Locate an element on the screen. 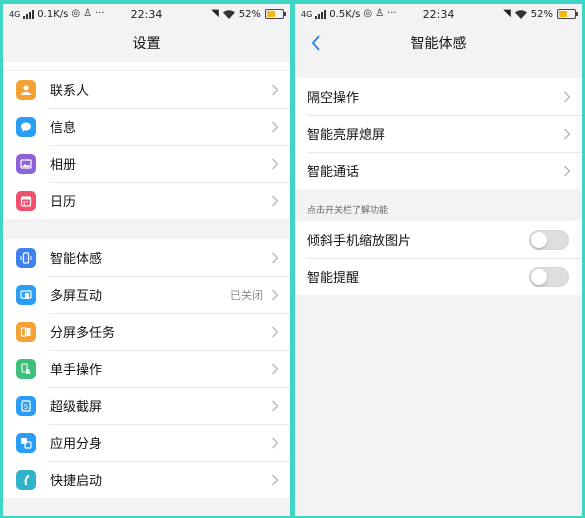  status-text: 已关闭 is located at coordinates (246, 295).